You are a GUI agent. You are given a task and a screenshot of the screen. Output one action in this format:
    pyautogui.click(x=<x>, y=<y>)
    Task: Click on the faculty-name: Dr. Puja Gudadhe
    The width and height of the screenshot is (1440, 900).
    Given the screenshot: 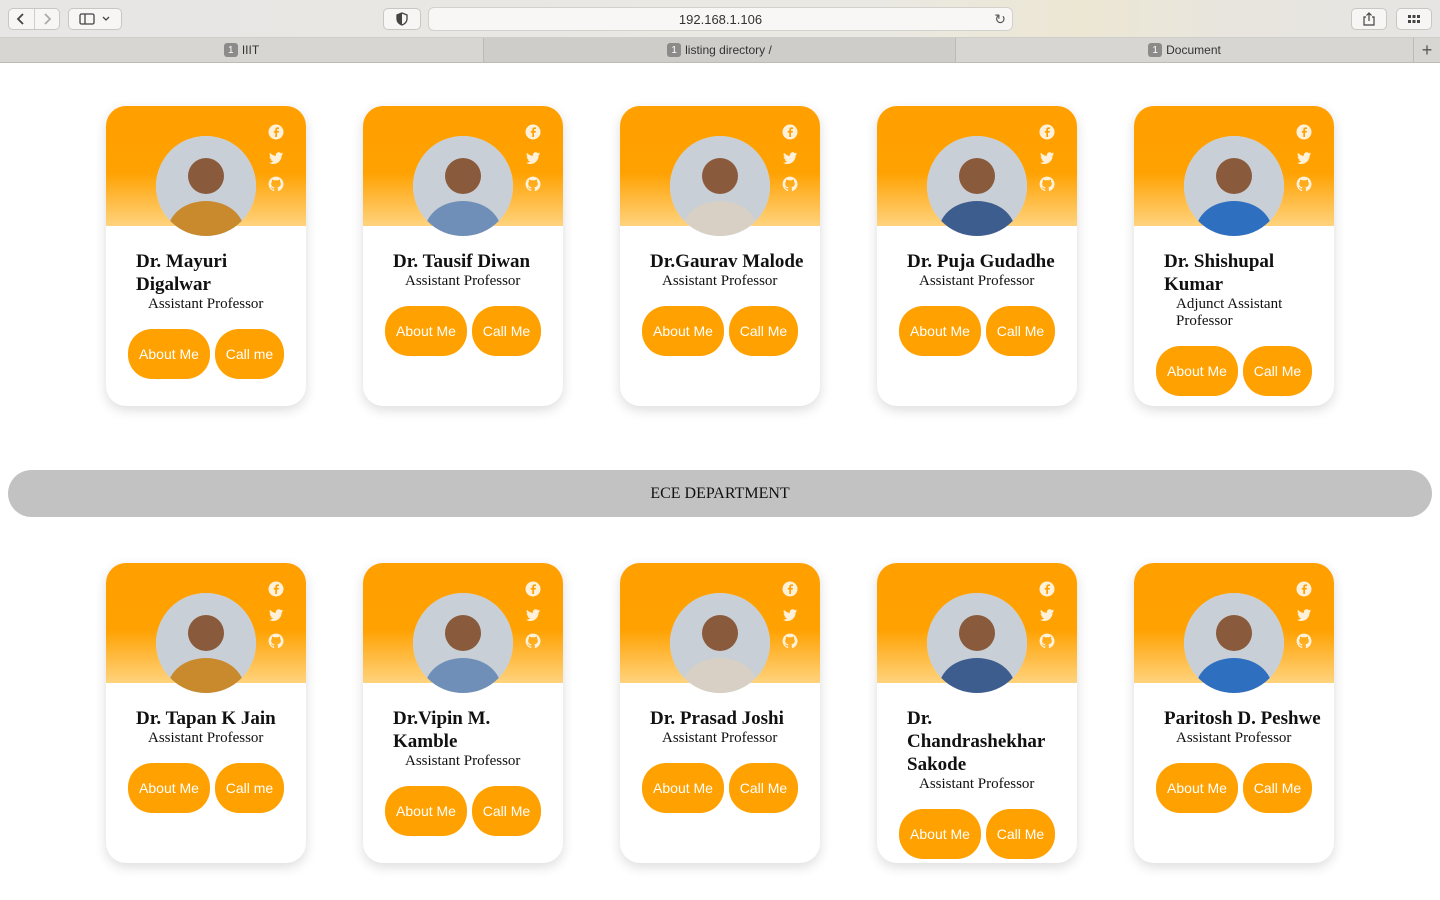 What is the action you would take?
    pyautogui.click(x=981, y=261)
    